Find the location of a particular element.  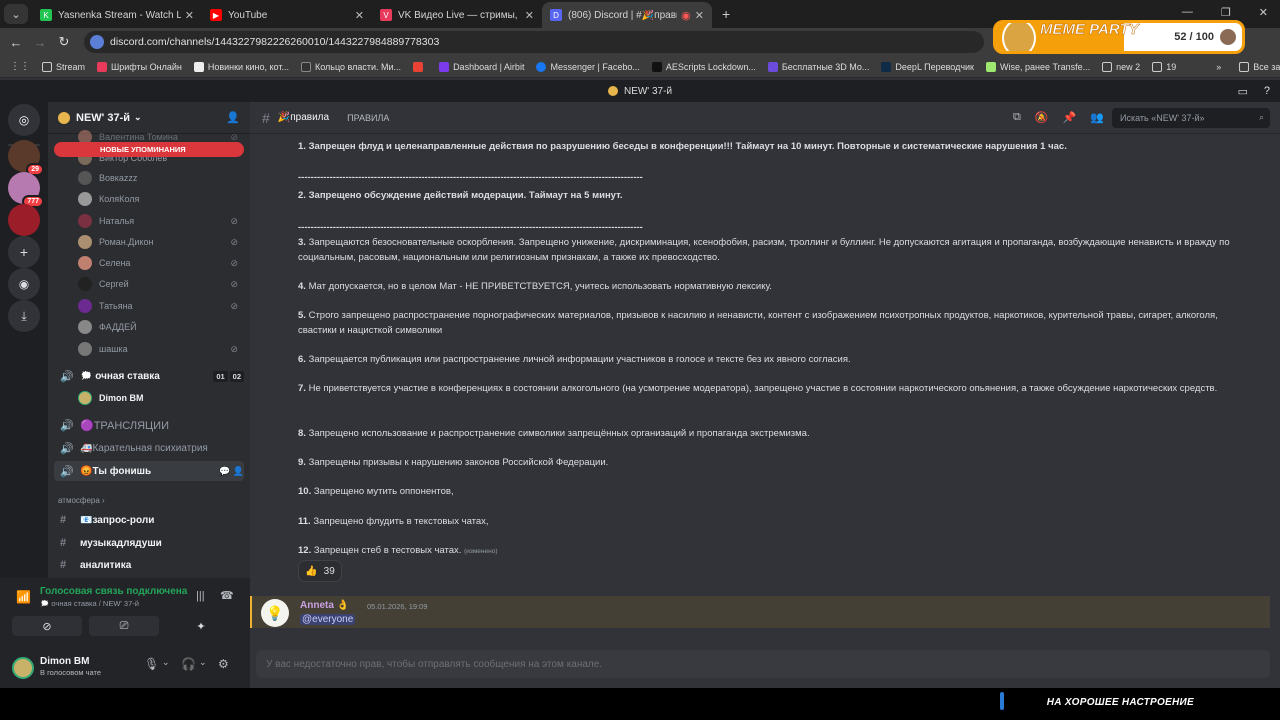

avatar: 💡 is located at coordinates (275, 613).